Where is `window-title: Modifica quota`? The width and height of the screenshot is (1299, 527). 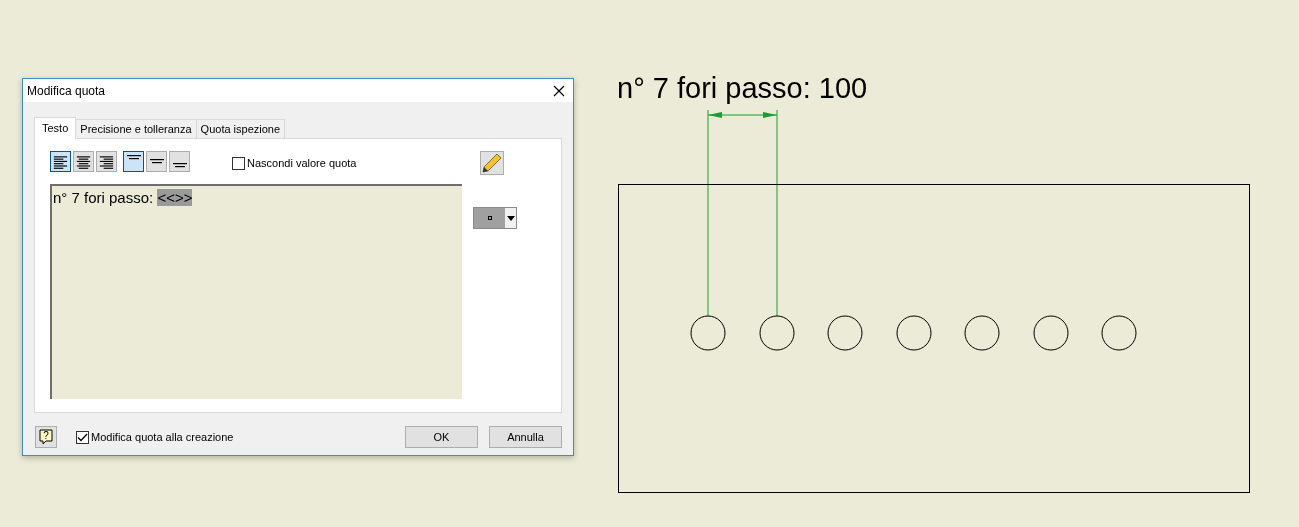
window-title: Modifica quota is located at coordinates (66, 91).